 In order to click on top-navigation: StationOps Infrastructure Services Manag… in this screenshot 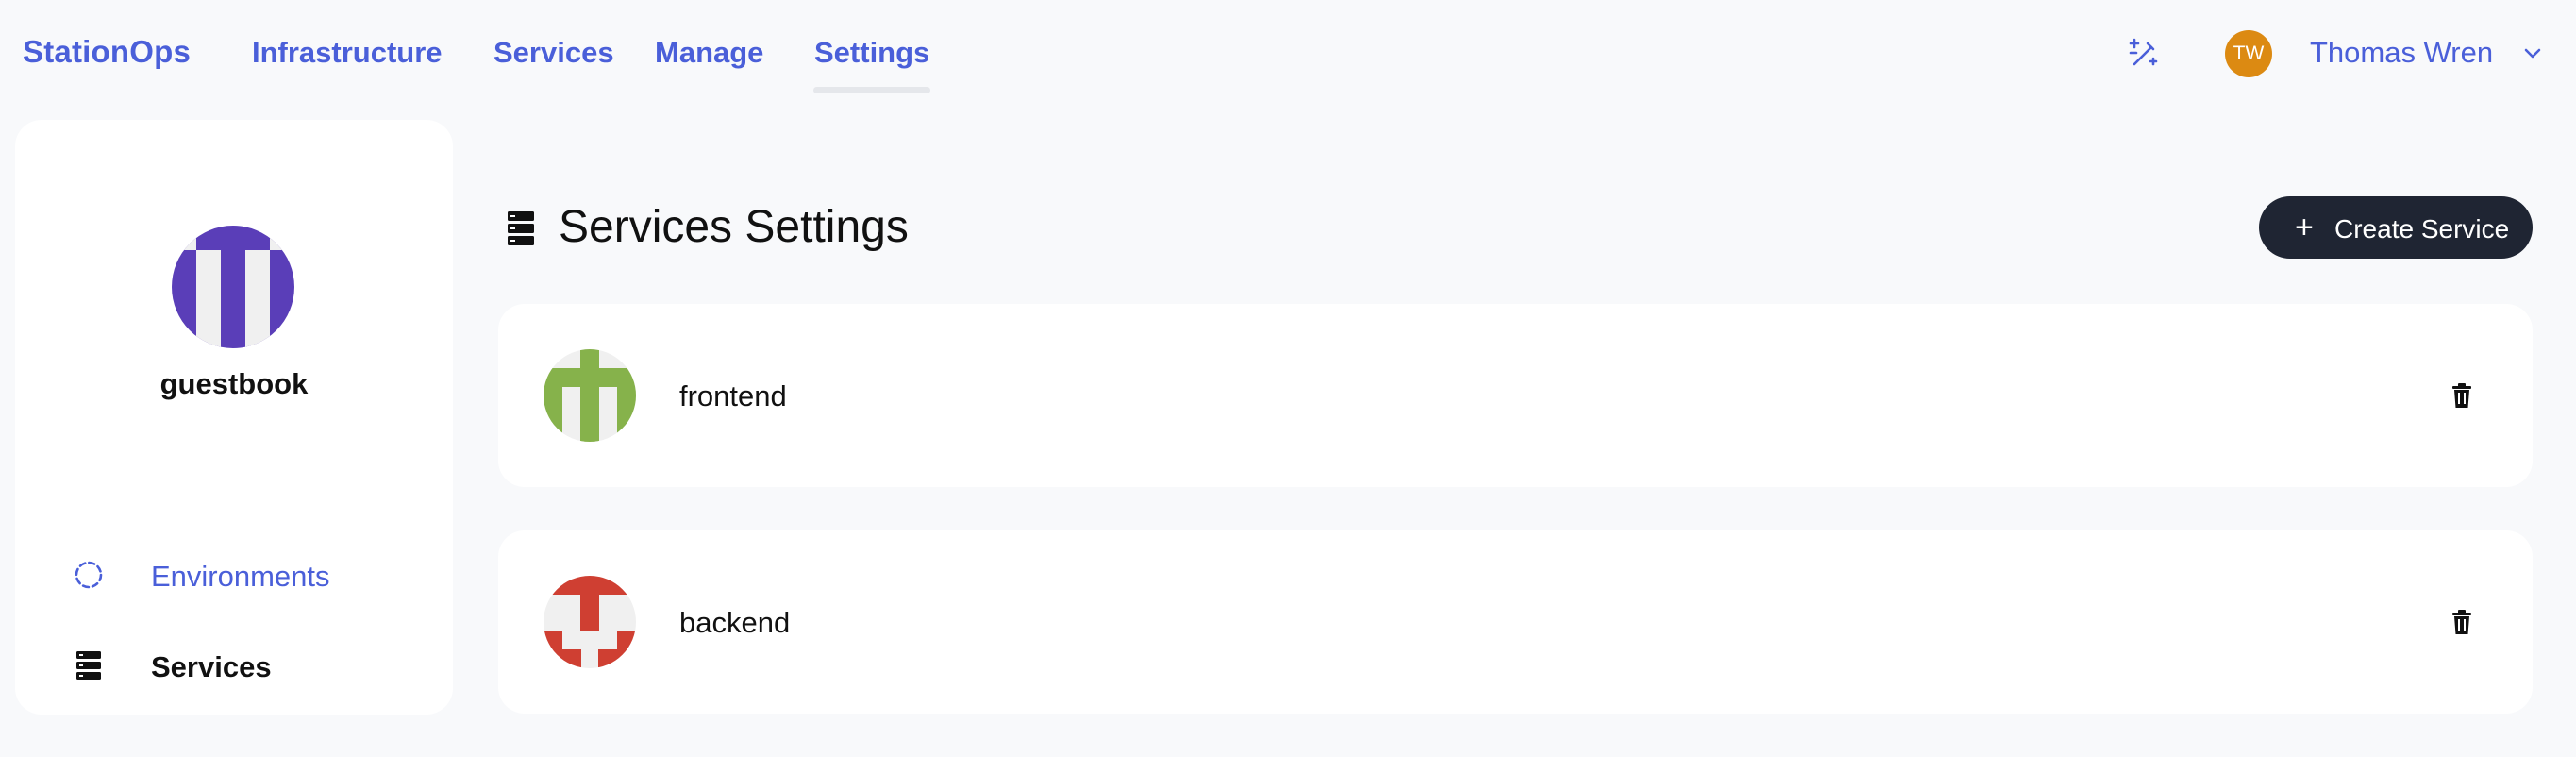, I will do `click(1288, 55)`.